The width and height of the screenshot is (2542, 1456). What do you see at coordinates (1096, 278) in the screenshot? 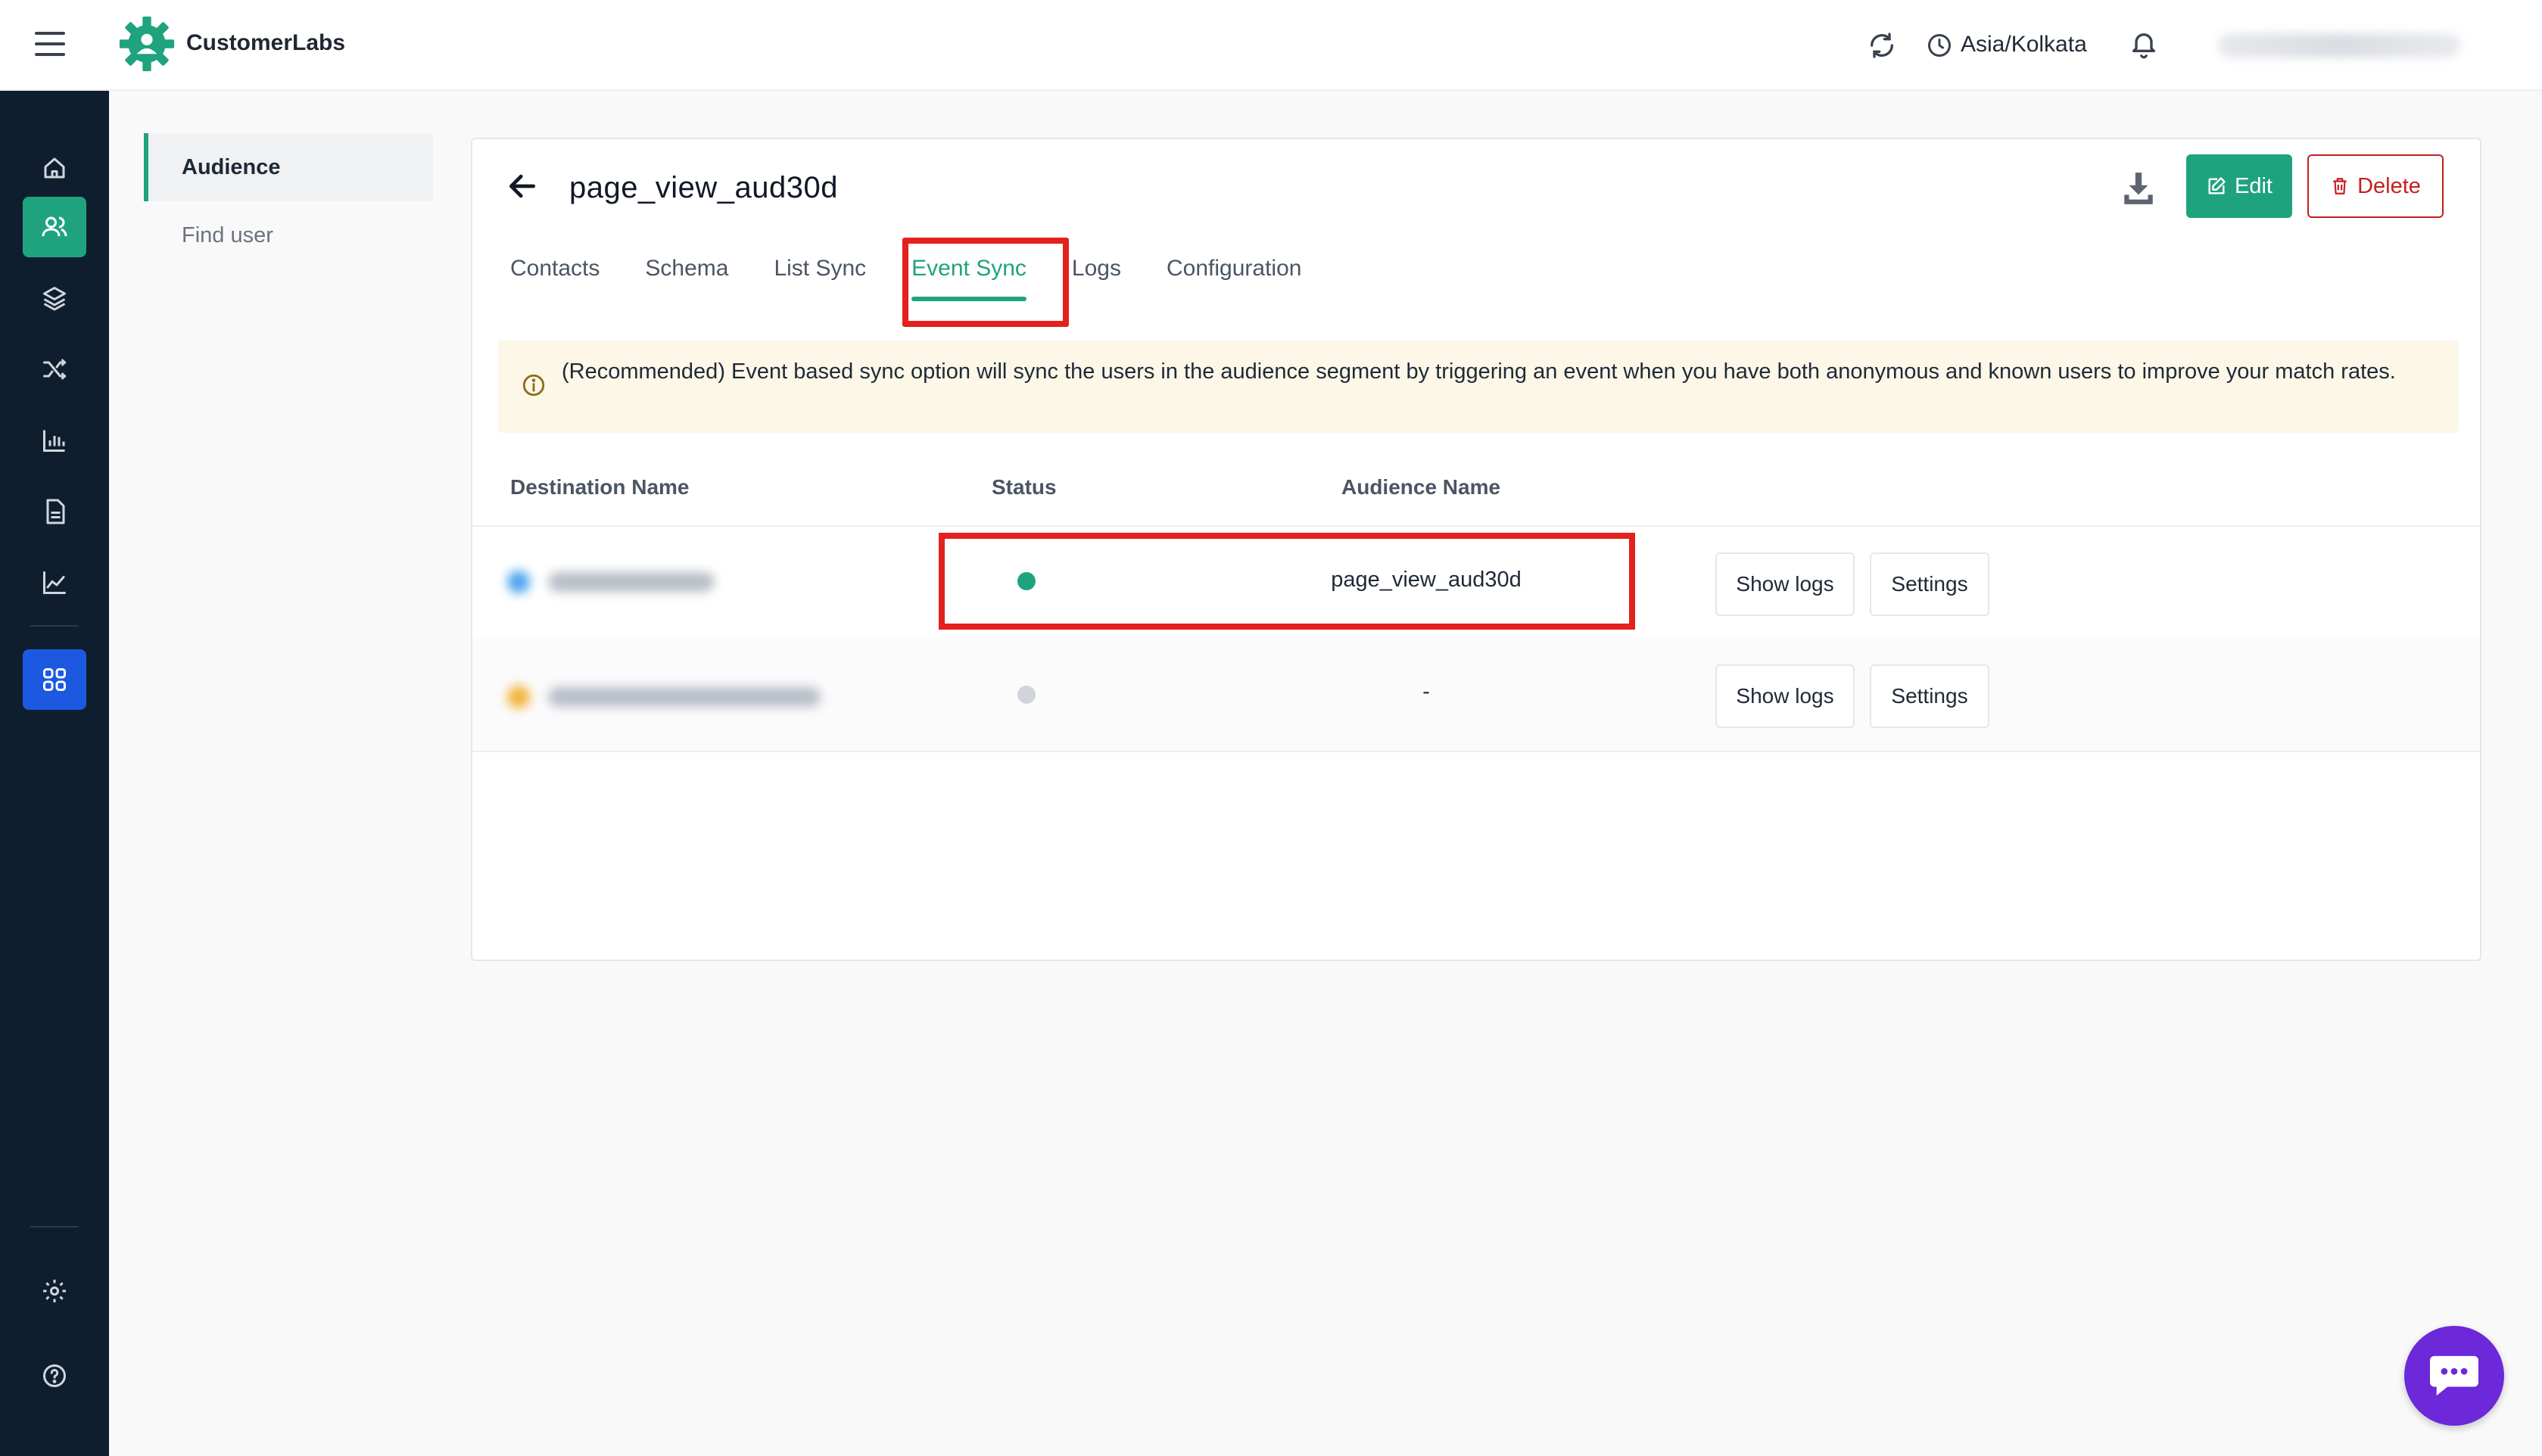
I see `tab-logs: Logs` at bounding box center [1096, 278].